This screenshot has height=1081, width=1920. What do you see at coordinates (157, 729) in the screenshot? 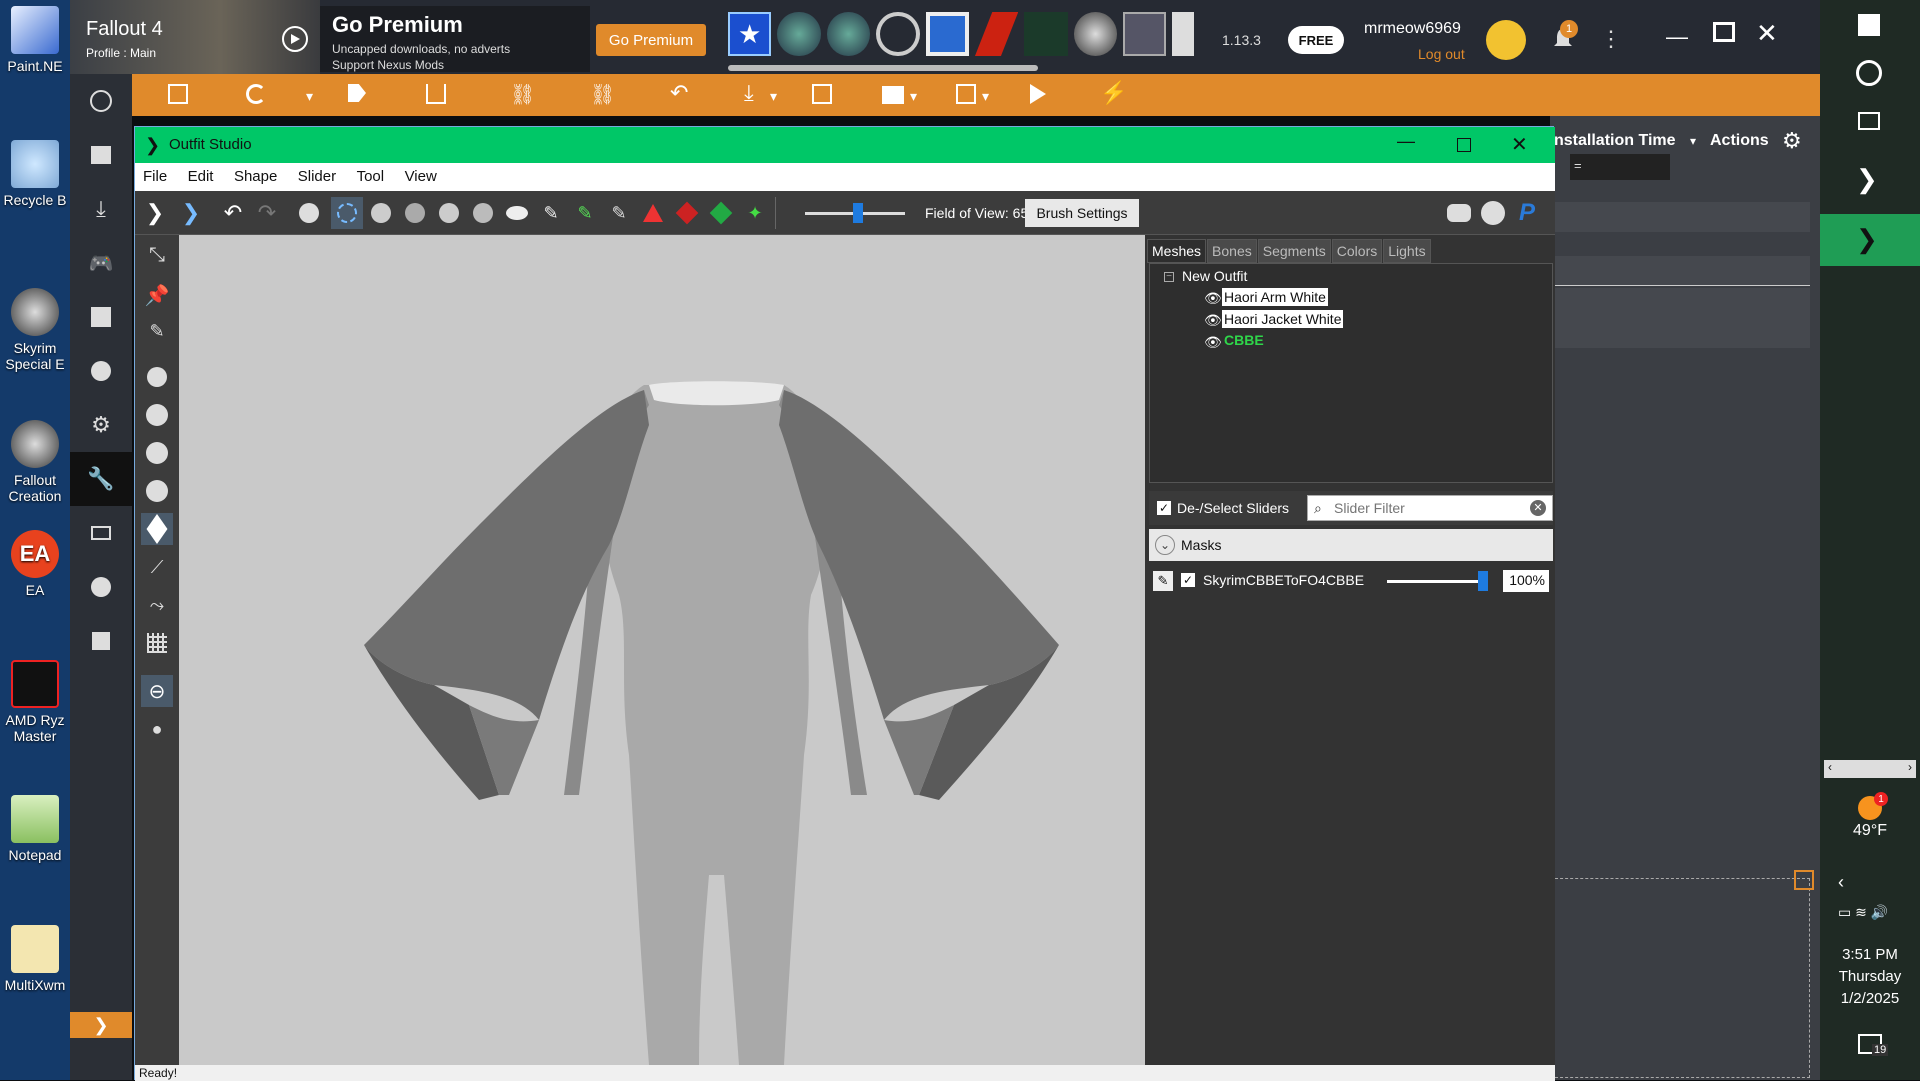
I see `lighting-icon: ●` at bounding box center [157, 729].